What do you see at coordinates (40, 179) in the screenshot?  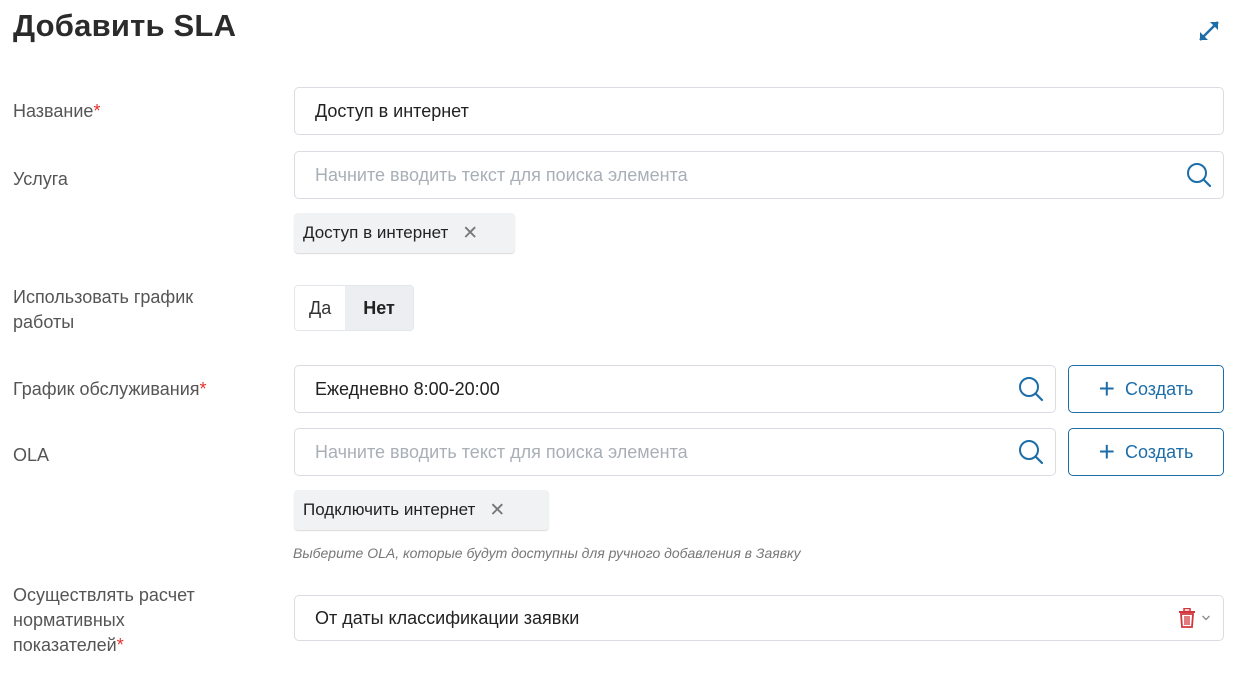 I see `service-label: Услуга` at bounding box center [40, 179].